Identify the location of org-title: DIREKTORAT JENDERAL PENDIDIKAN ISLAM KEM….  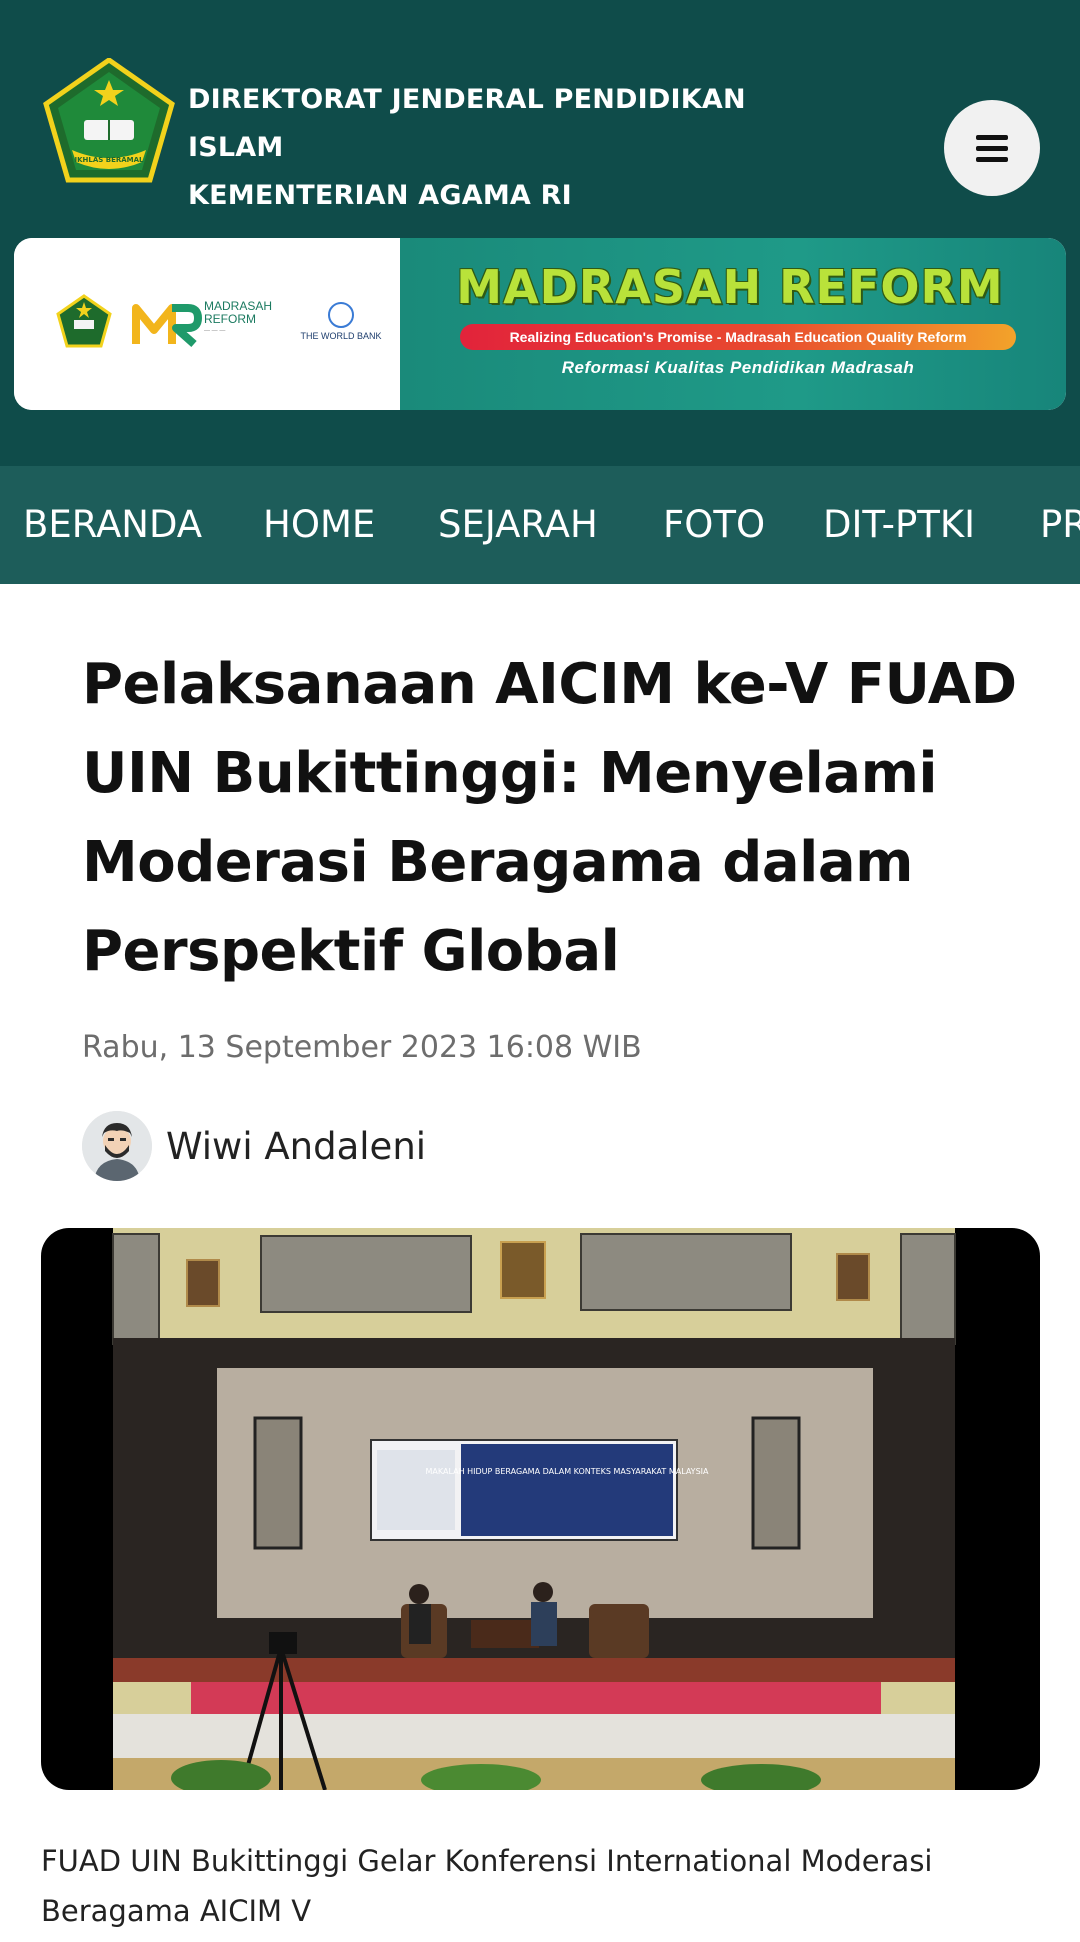
(498, 148).